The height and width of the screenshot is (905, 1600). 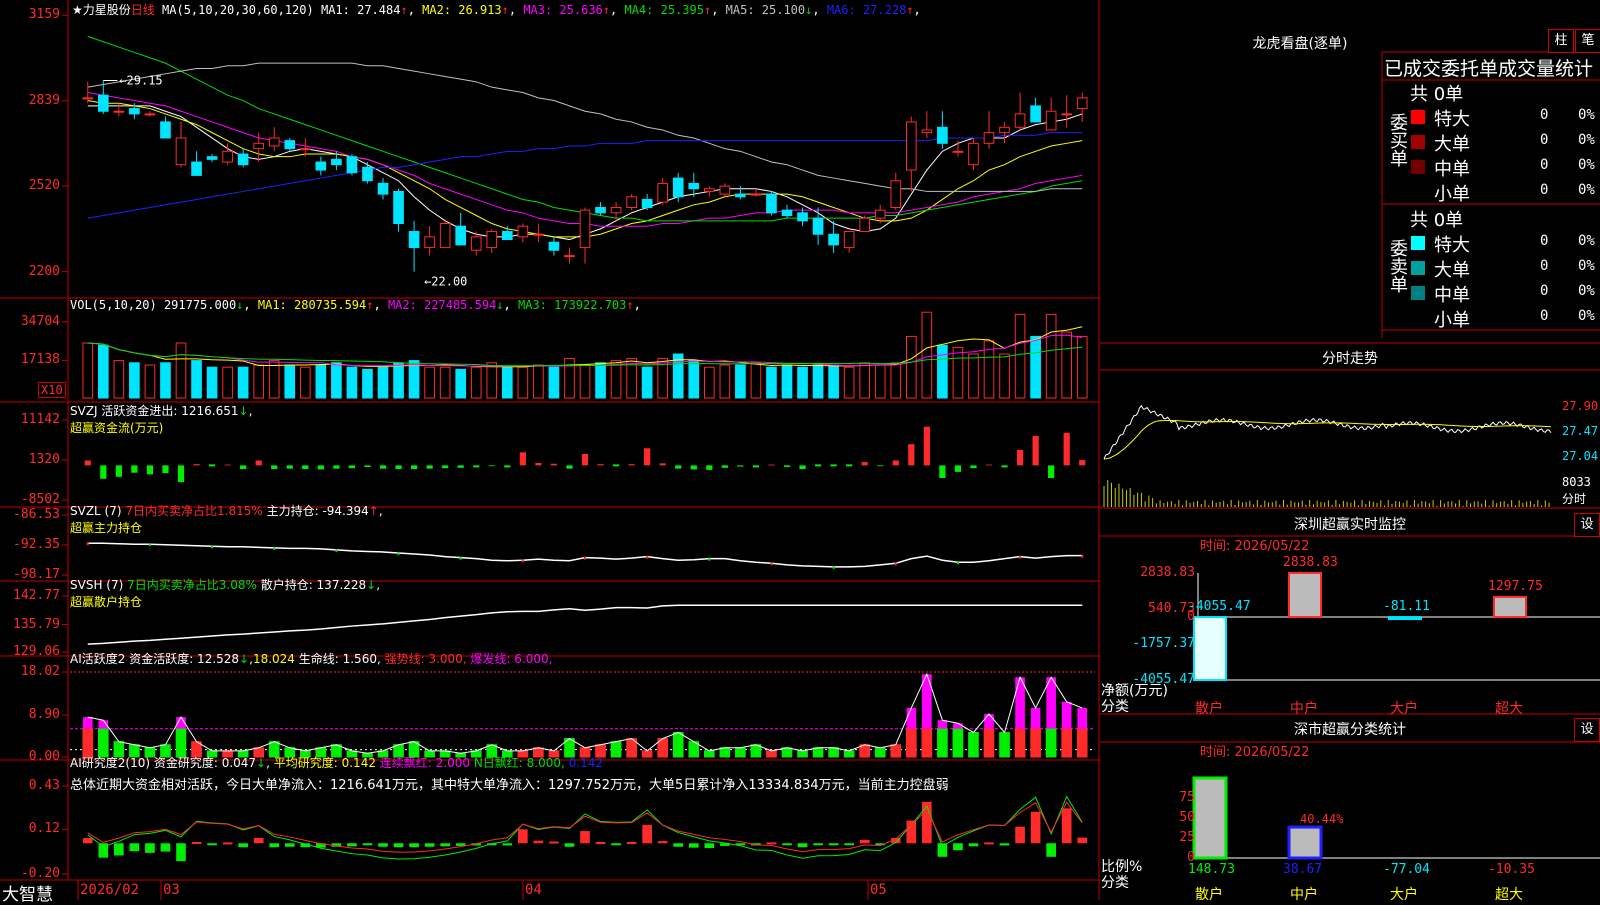 I want to click on stats-value-label: 38.67, so click(x=1303, y=869).